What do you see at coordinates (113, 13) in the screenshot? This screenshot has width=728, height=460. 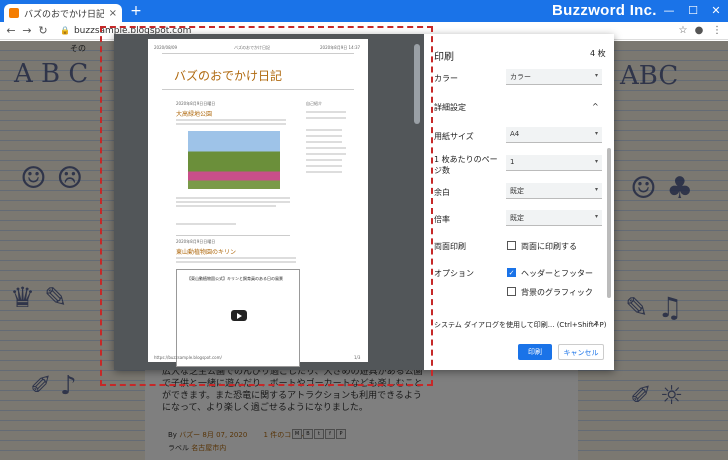 I see `tab-close-icon: ×` at bounding box center [113, 13].